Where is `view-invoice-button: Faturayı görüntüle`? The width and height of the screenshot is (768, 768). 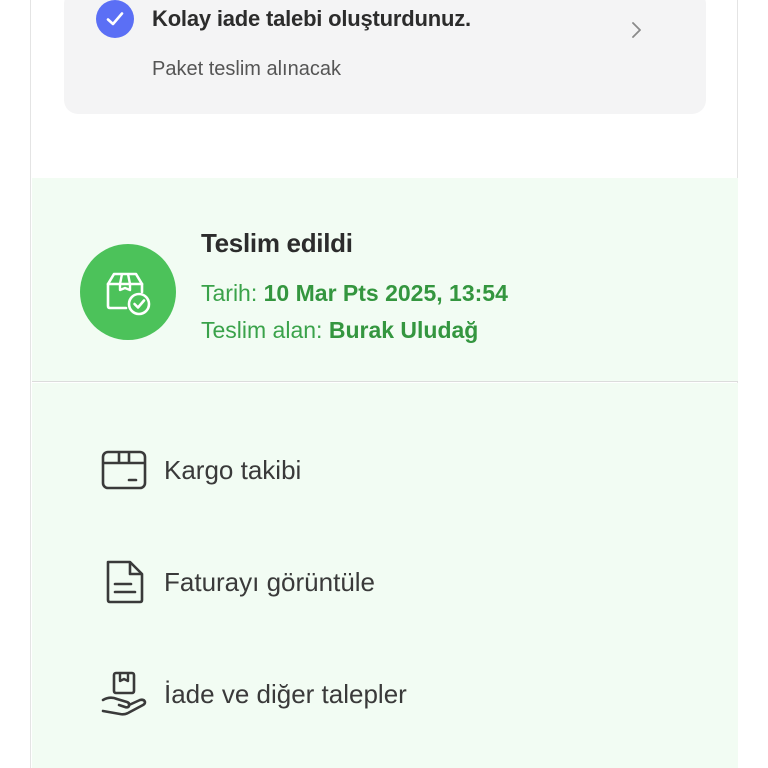 view-invoice-button: Faturayı görüntüle is located at coordinates (390, 582).